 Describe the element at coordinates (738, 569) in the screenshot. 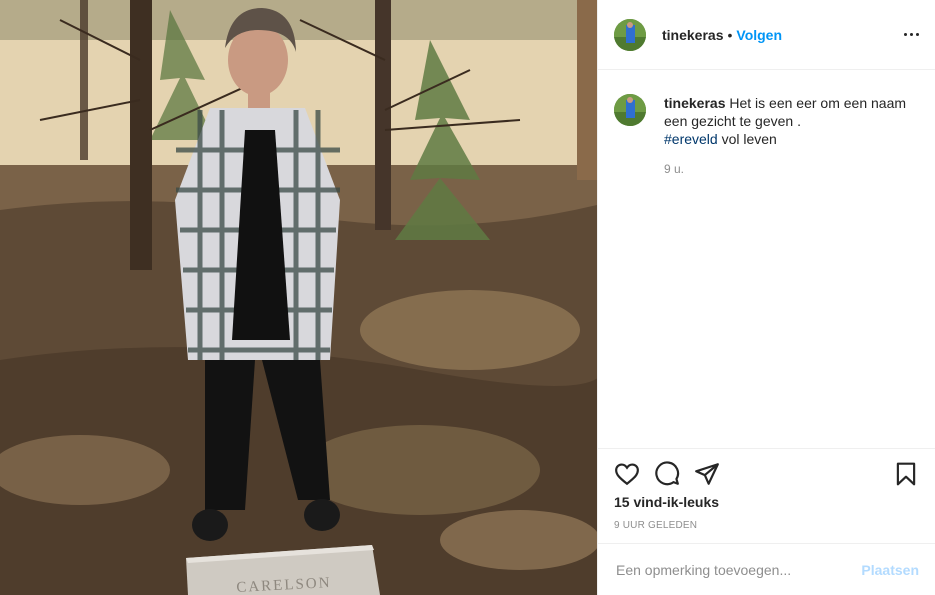

I see `comment-input` at that location.